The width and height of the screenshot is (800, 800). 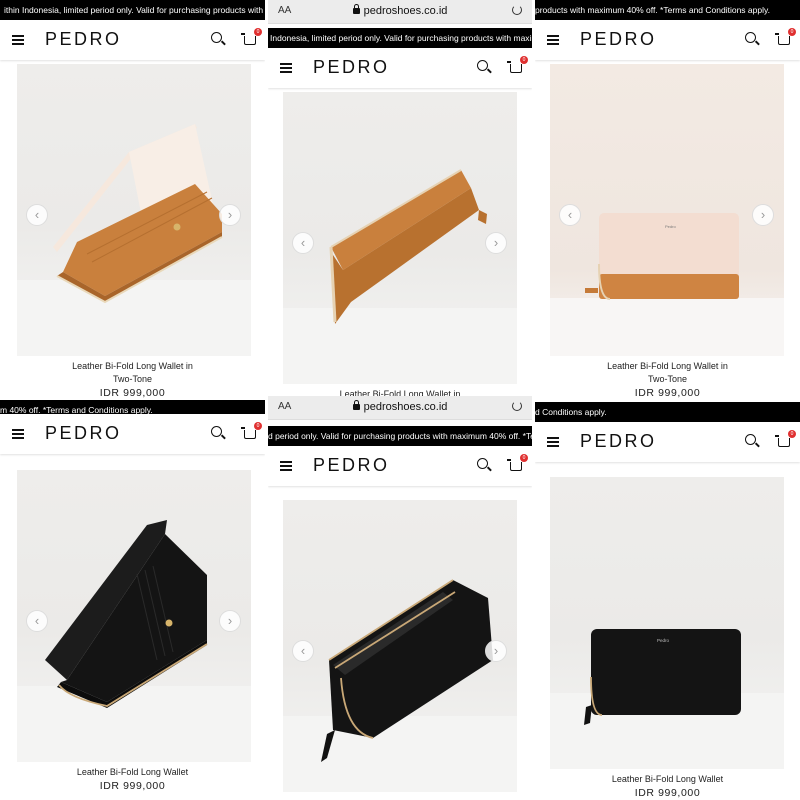 I want to click on wallet-black-unzipped-image, so click(x=407, y=670).